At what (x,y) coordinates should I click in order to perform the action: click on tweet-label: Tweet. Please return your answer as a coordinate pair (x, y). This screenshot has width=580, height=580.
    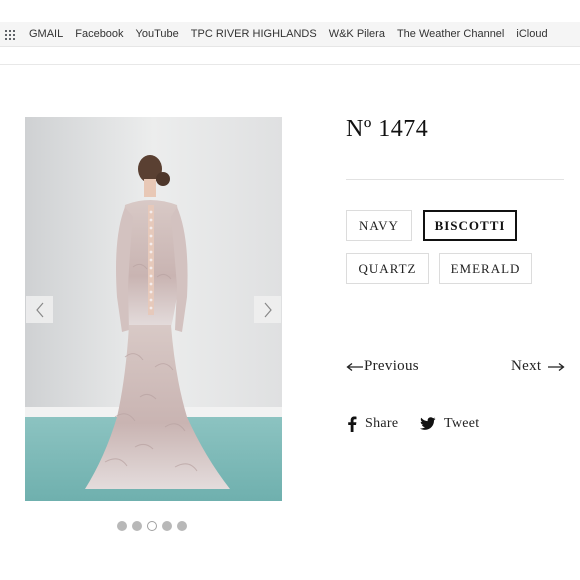
    Looking at the image, I should click on (462, 423).